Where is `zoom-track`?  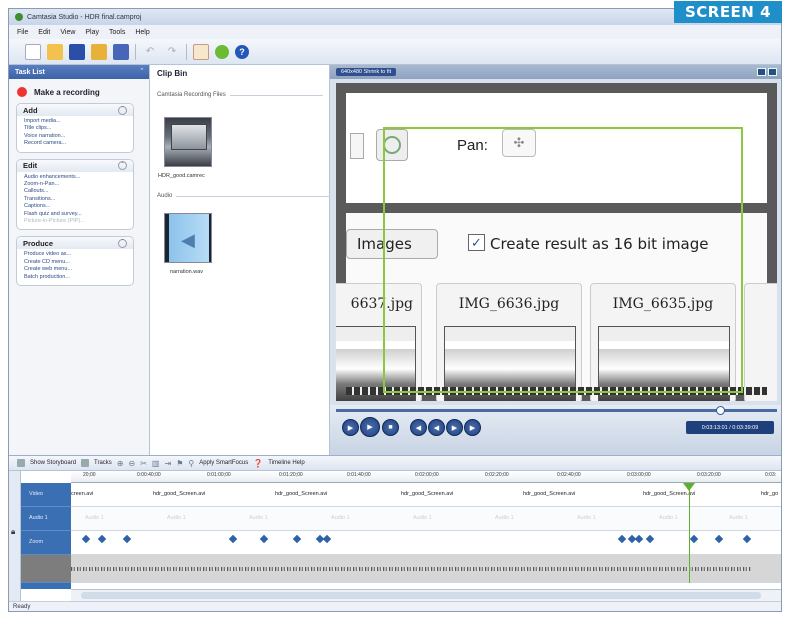 zoom-track is located at coordinates (426, 543).